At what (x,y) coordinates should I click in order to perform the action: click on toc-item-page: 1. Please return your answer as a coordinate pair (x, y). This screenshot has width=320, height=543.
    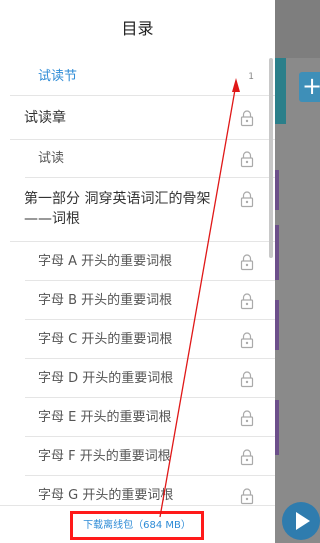
    Looking at the image, I should click on (251, 77).